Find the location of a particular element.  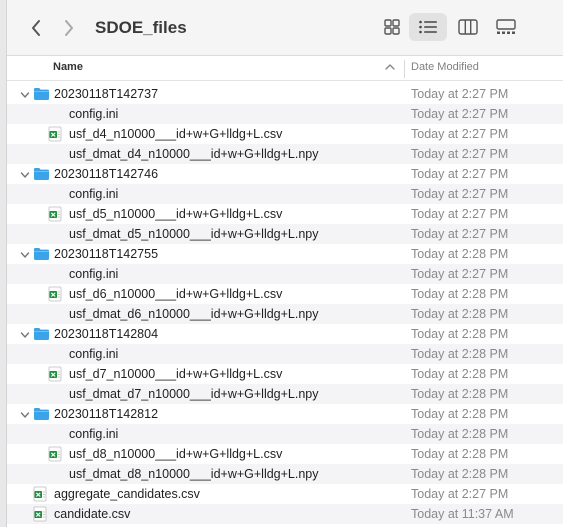

columns-icon is located at coordinates (468, 27).